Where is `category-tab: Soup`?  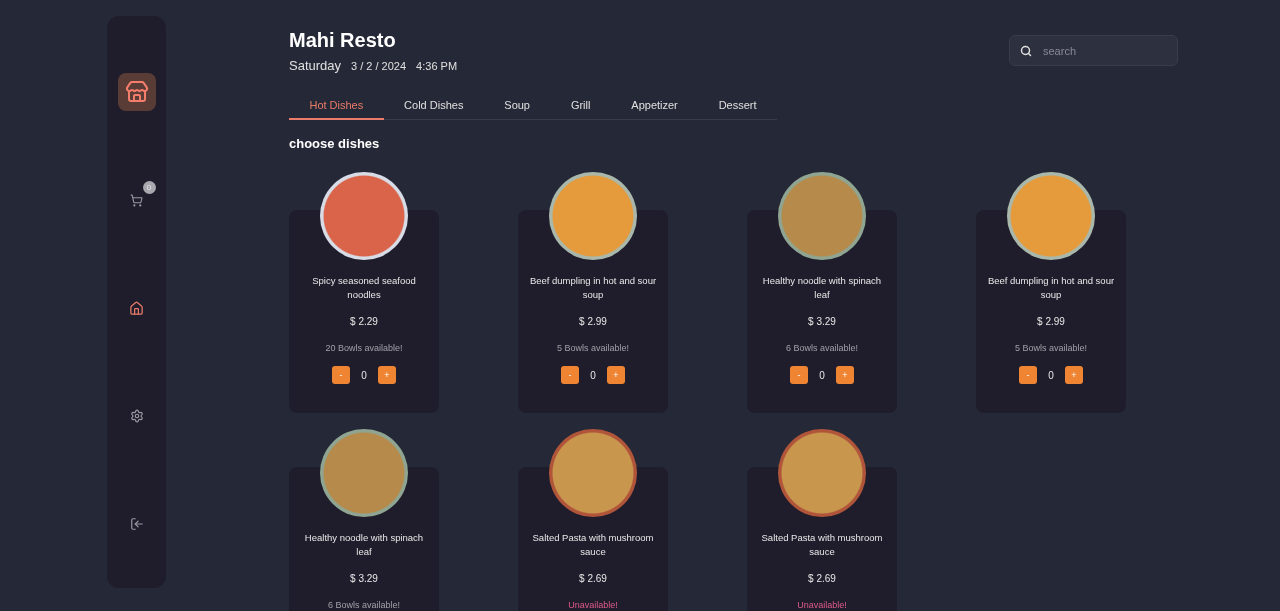 category-tab: Soup is located at coordinates (517, 109).